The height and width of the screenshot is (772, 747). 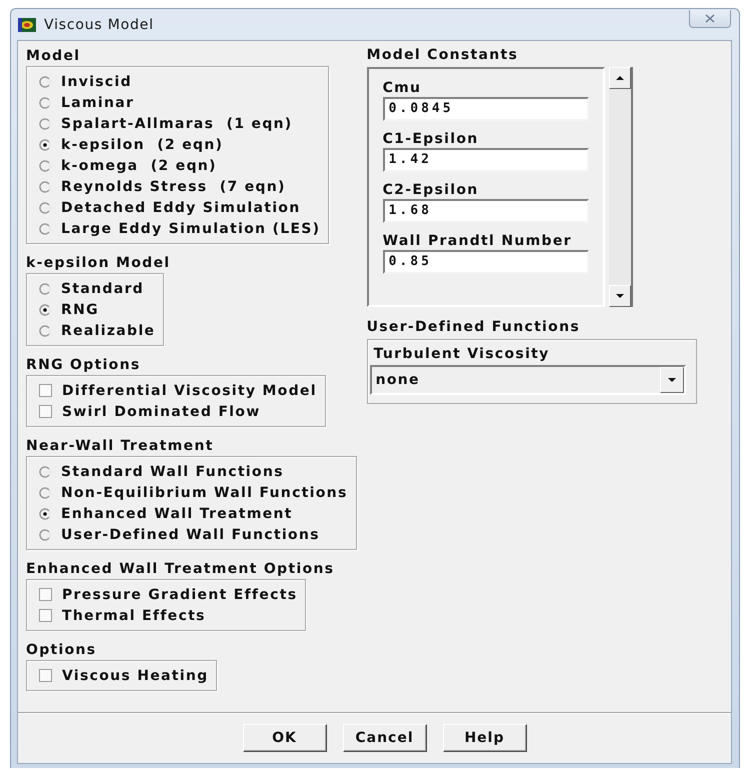 I want to click on scroll-down-button, so click(x=619, y=296).